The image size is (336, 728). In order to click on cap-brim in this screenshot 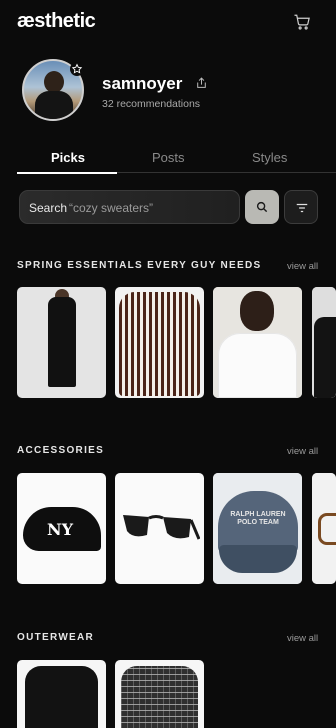, I will do `click(258, 559)`.